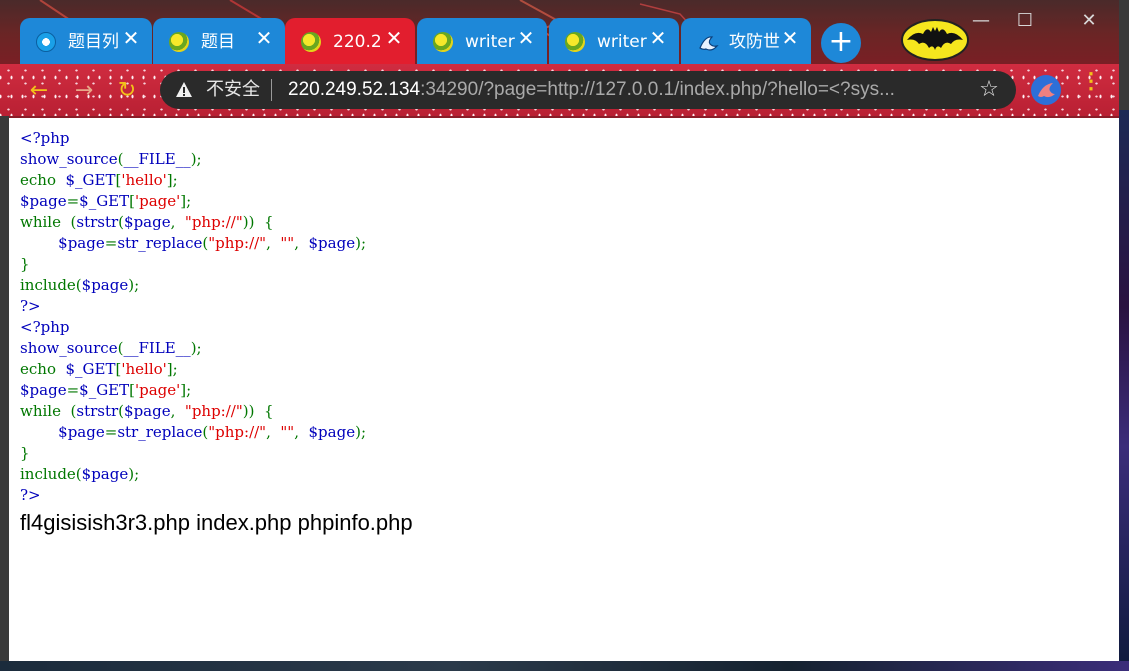  I want to click on blue-circle-icon, so click(46, 42).